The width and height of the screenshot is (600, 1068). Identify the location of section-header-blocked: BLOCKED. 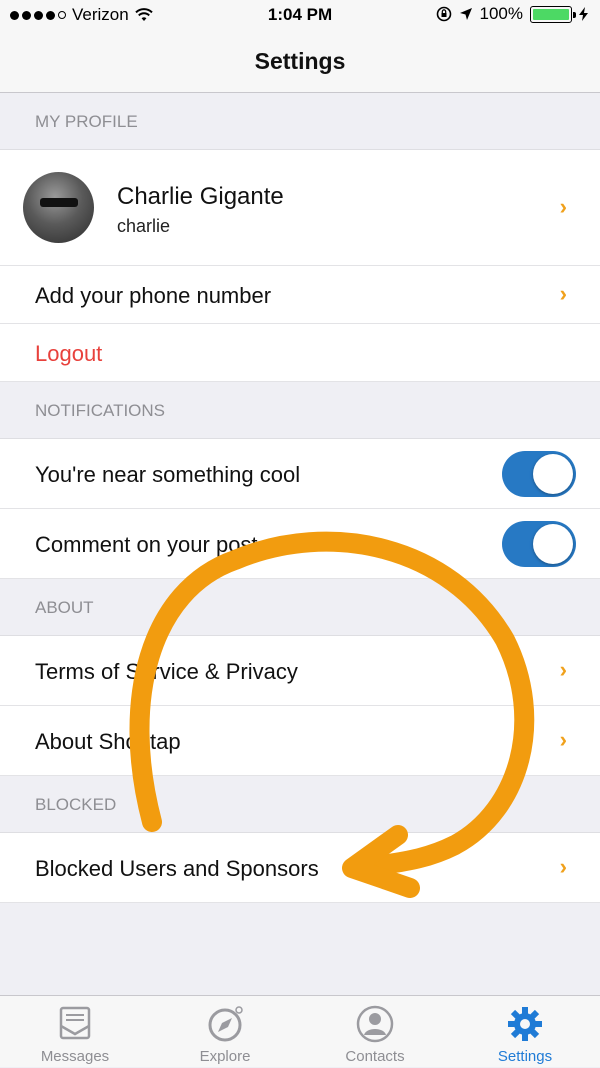
(300, 804).